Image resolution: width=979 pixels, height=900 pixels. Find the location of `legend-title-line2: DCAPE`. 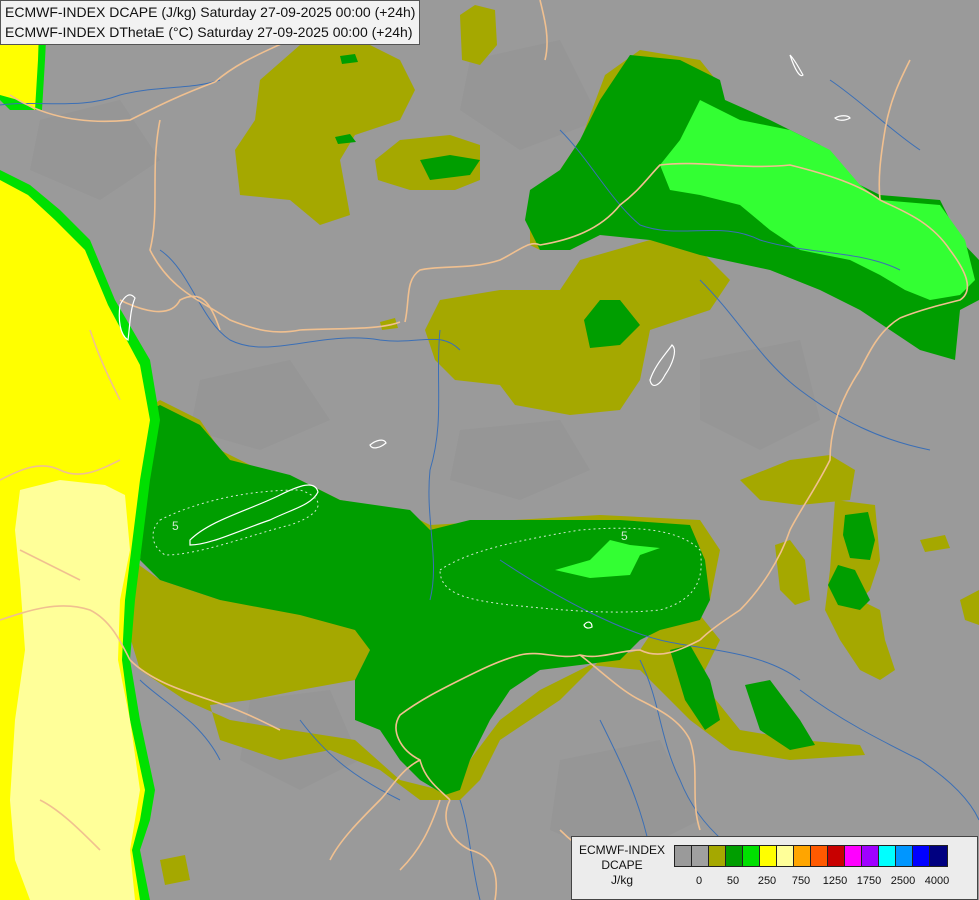

legend-title-line2: DCAPE is located at coordinates (622, 865).